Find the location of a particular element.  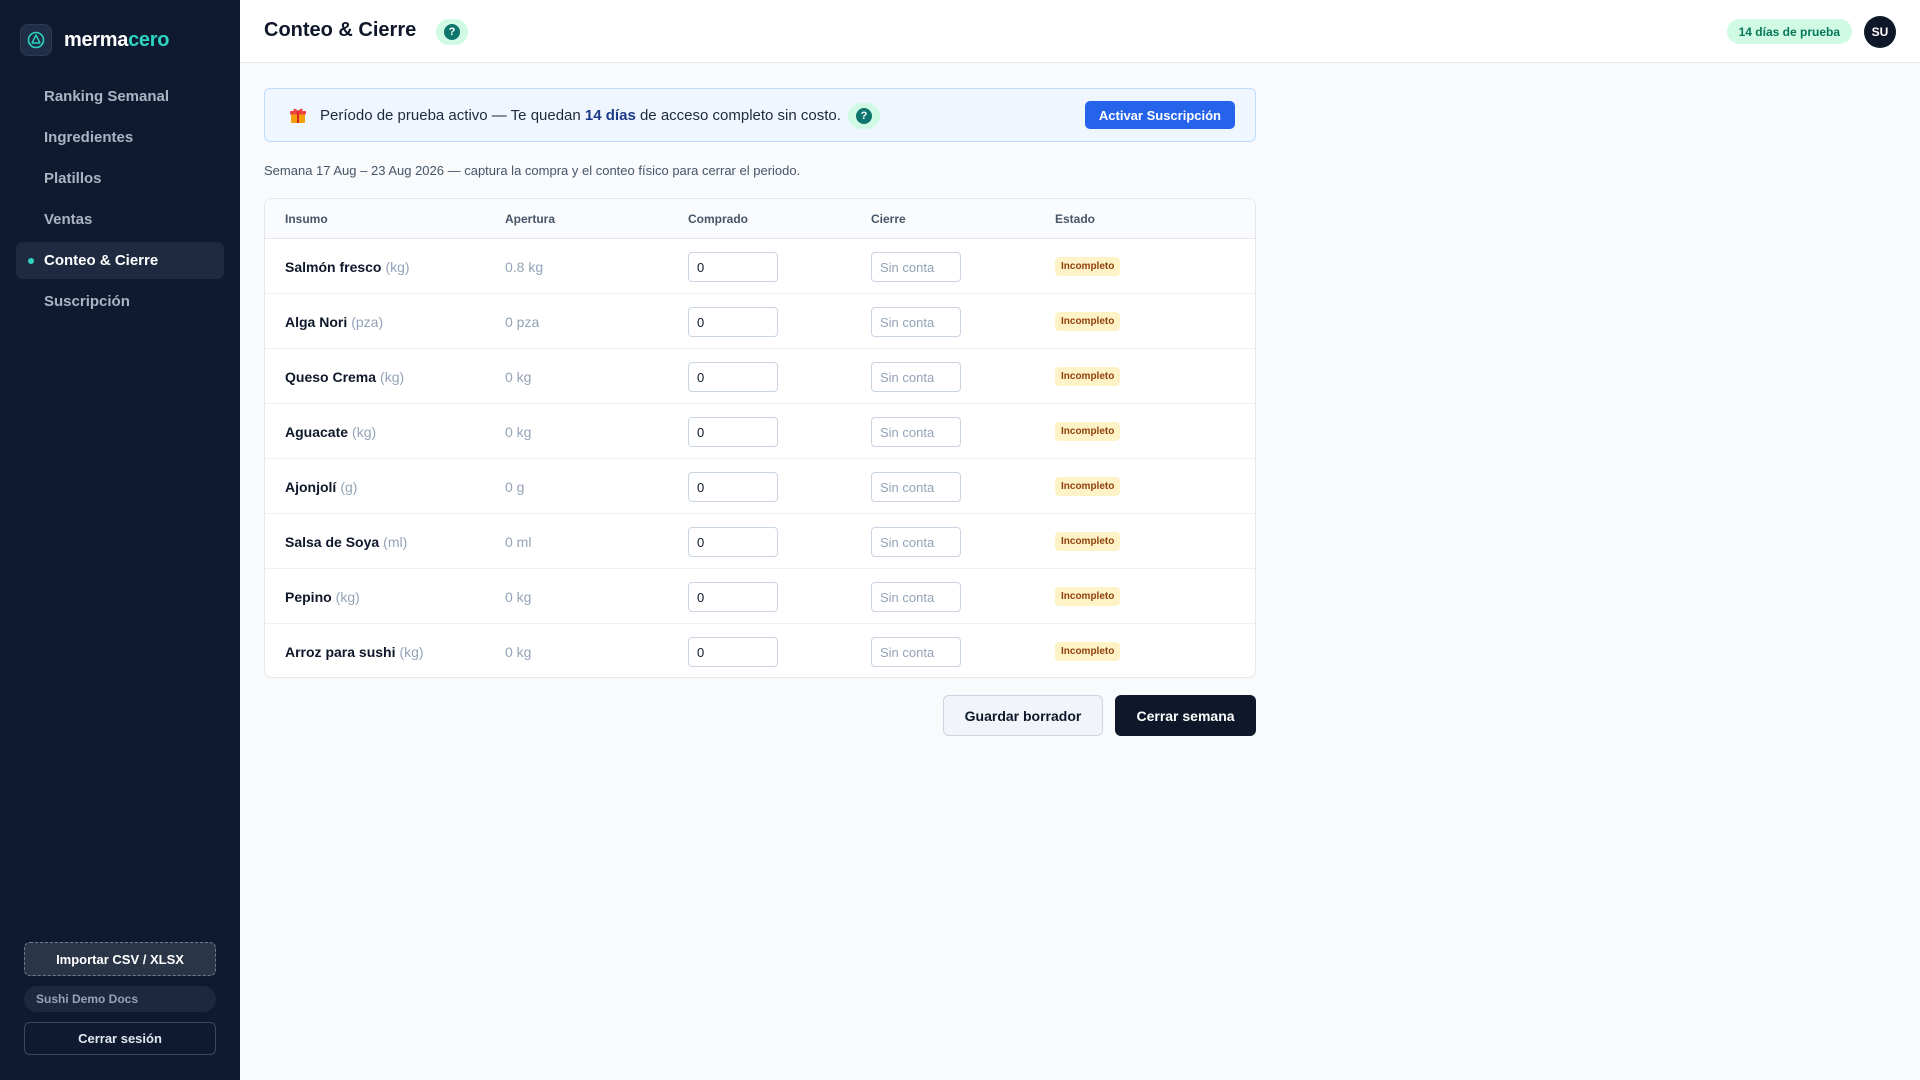

help-button: ? is located at coordinates (452, 32).